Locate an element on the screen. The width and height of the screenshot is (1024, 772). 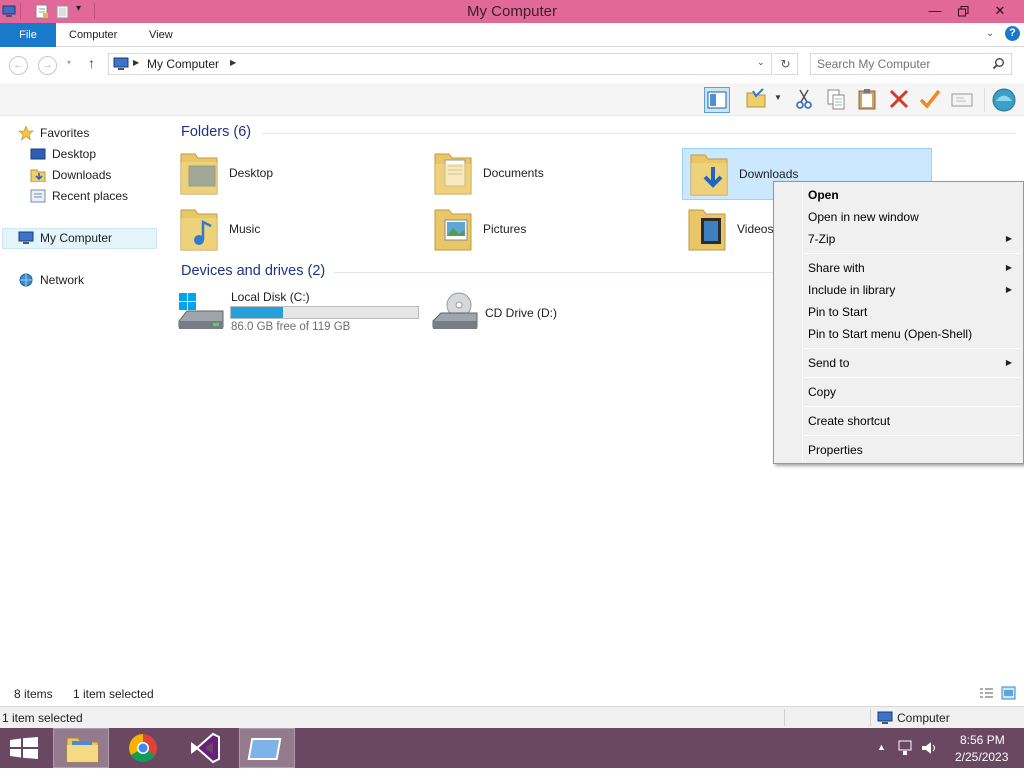
new-folder-icon is located at coordinates (63, 11).